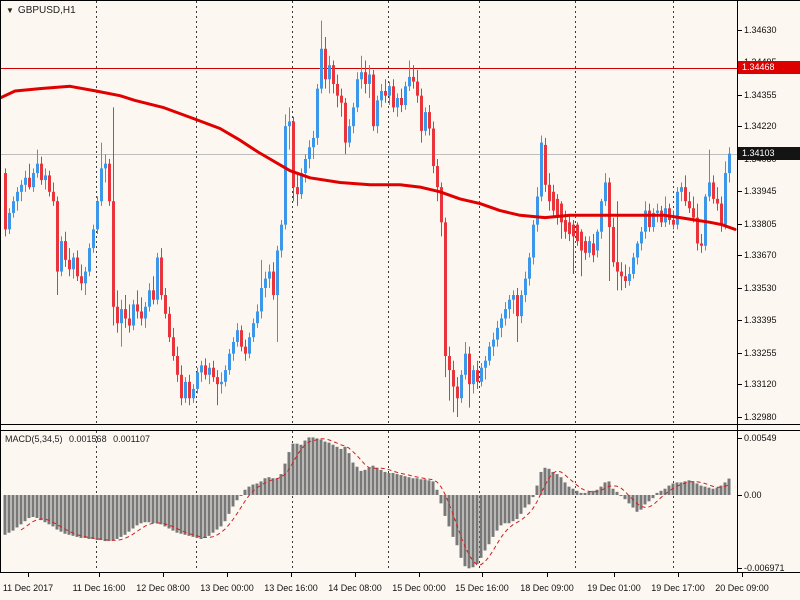  Describe the element at coordinates (760, 352) in the screenshot. I see `price-axis-label: 1.33255` at that location.